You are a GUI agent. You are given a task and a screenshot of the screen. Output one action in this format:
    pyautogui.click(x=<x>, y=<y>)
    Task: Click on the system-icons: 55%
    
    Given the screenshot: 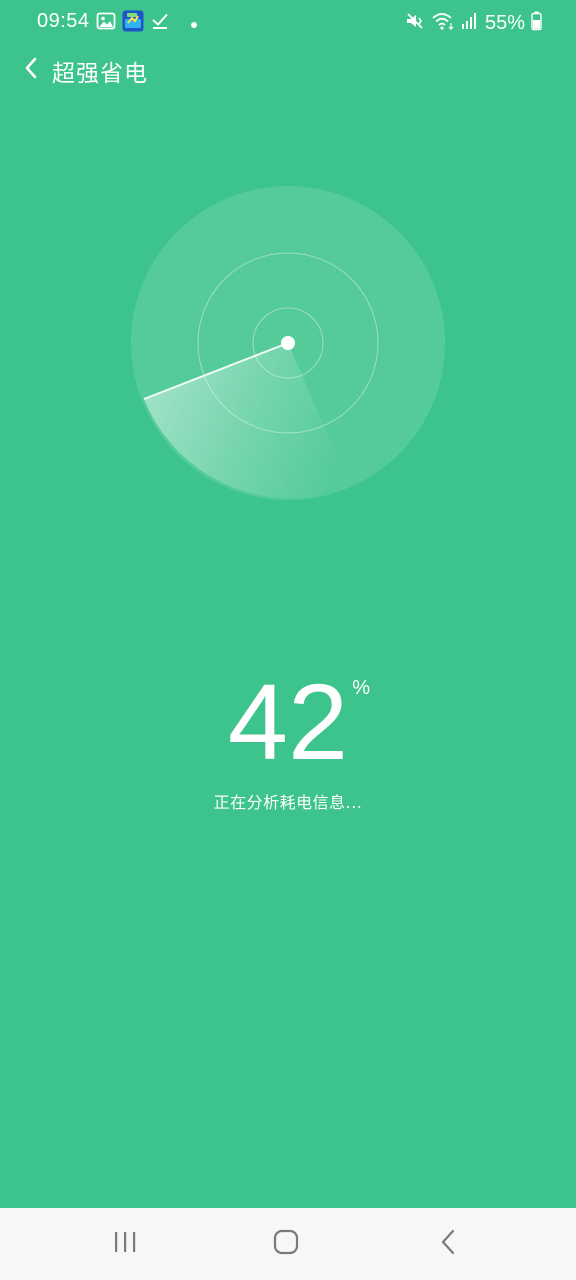 What is the action you would take?
    pyautogui.click(x=473, y=23)
    